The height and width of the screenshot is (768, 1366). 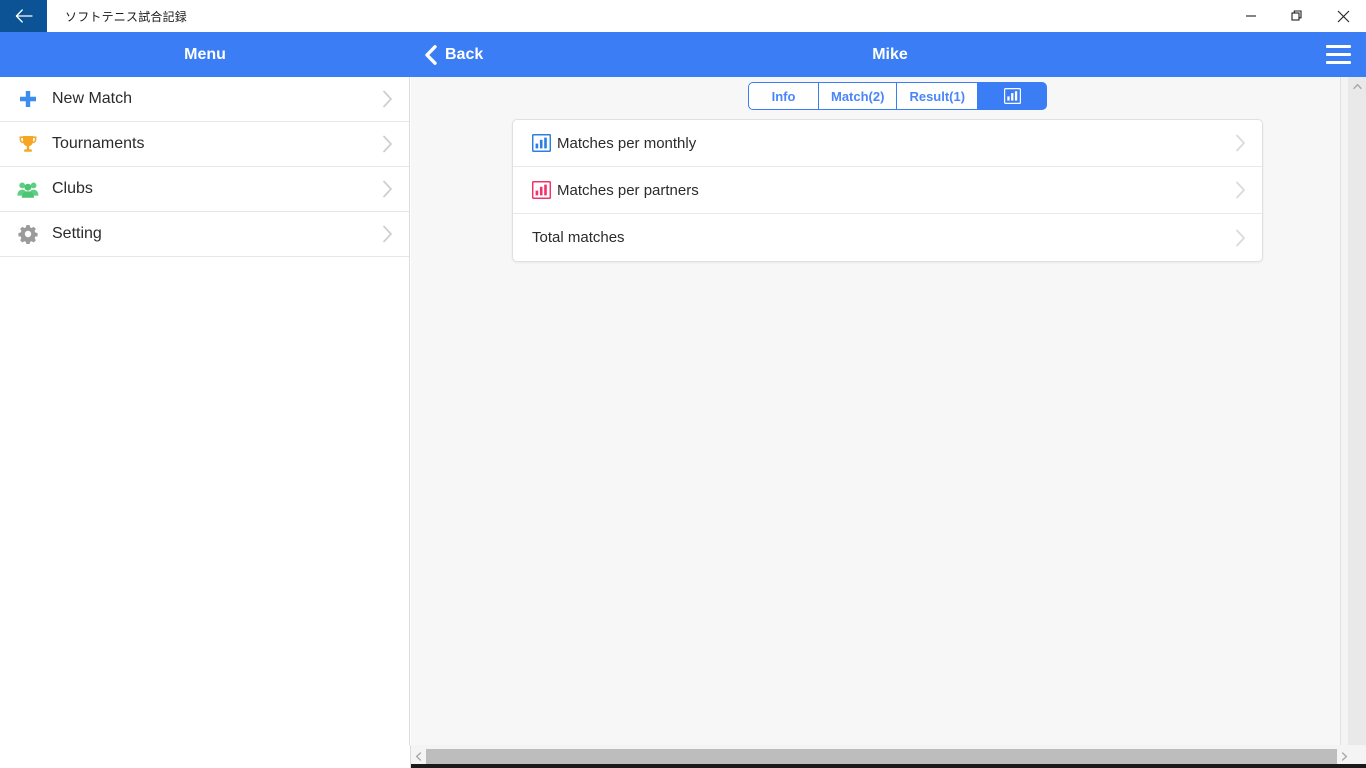 I want to click on tab-info: Info, so click(x=783, y=96).